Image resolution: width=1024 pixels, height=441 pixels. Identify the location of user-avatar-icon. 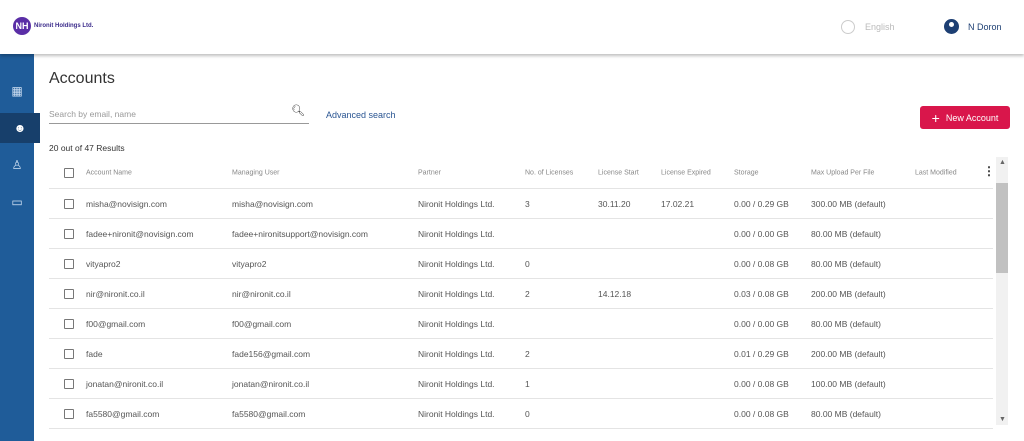
(951, 26).